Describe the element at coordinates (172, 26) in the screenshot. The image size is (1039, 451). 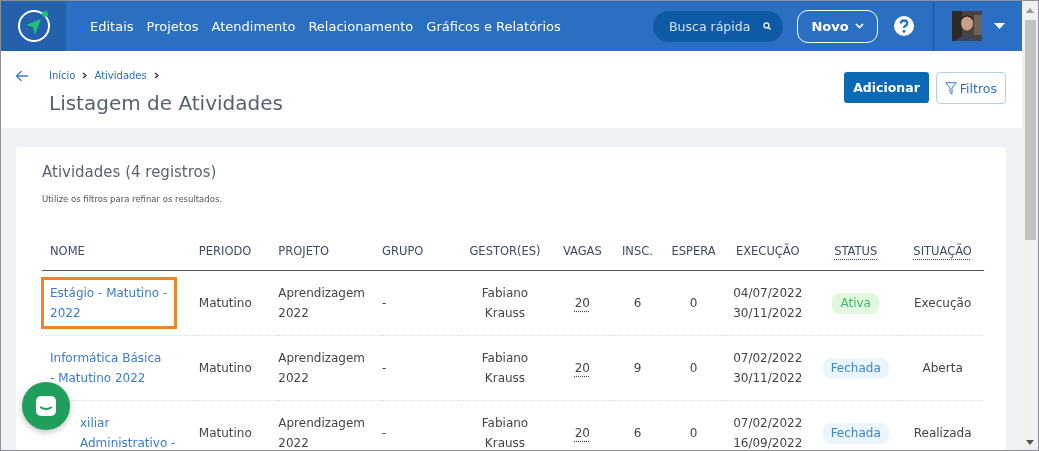
I see `nav-link: Projetos` at that location.